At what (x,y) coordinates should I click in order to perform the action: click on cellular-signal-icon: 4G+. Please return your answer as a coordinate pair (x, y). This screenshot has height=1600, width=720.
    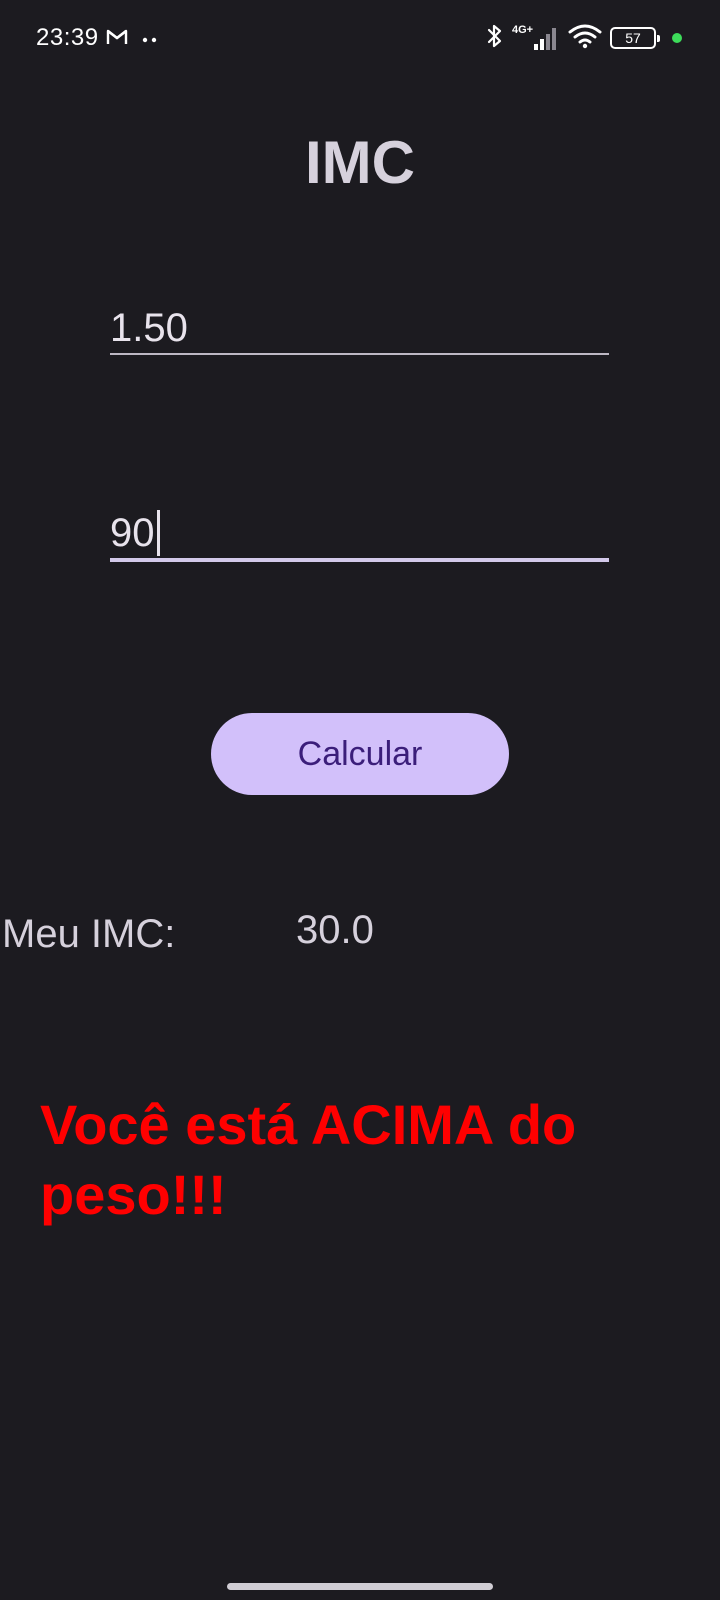
    Looking at the image, I should click on (536, 38).